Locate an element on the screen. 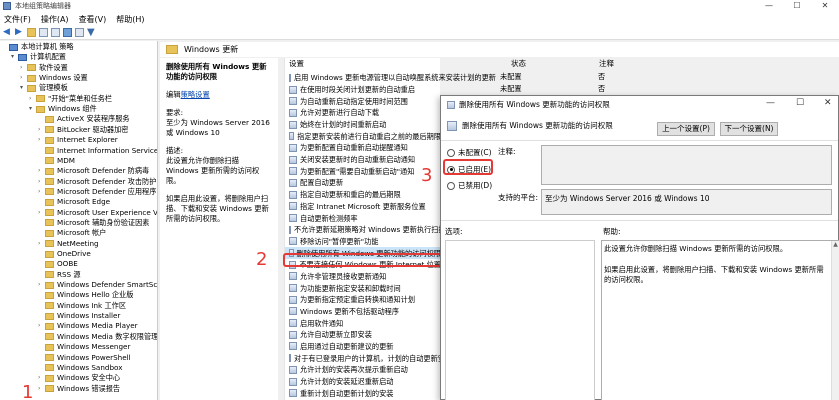  tree-item: › 软件设置 is located at coordinates (44, 68).